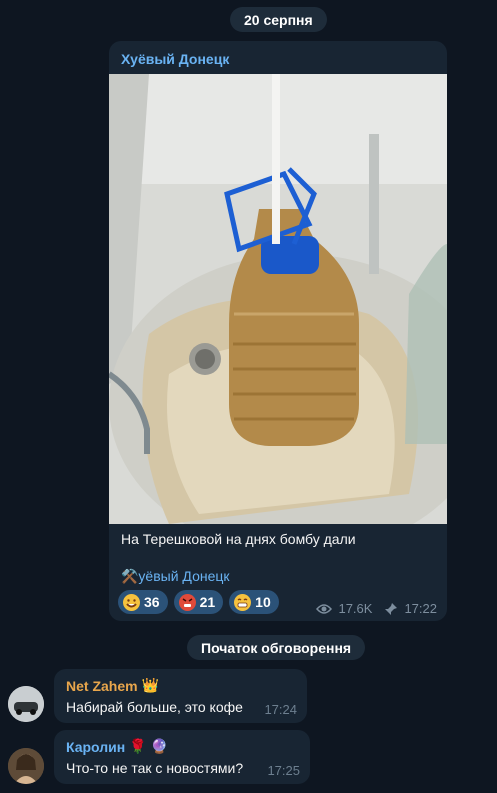 The width and height of the screenshot is (497, 793). I want to click on crown-icon: 👑, so click(150, 685).